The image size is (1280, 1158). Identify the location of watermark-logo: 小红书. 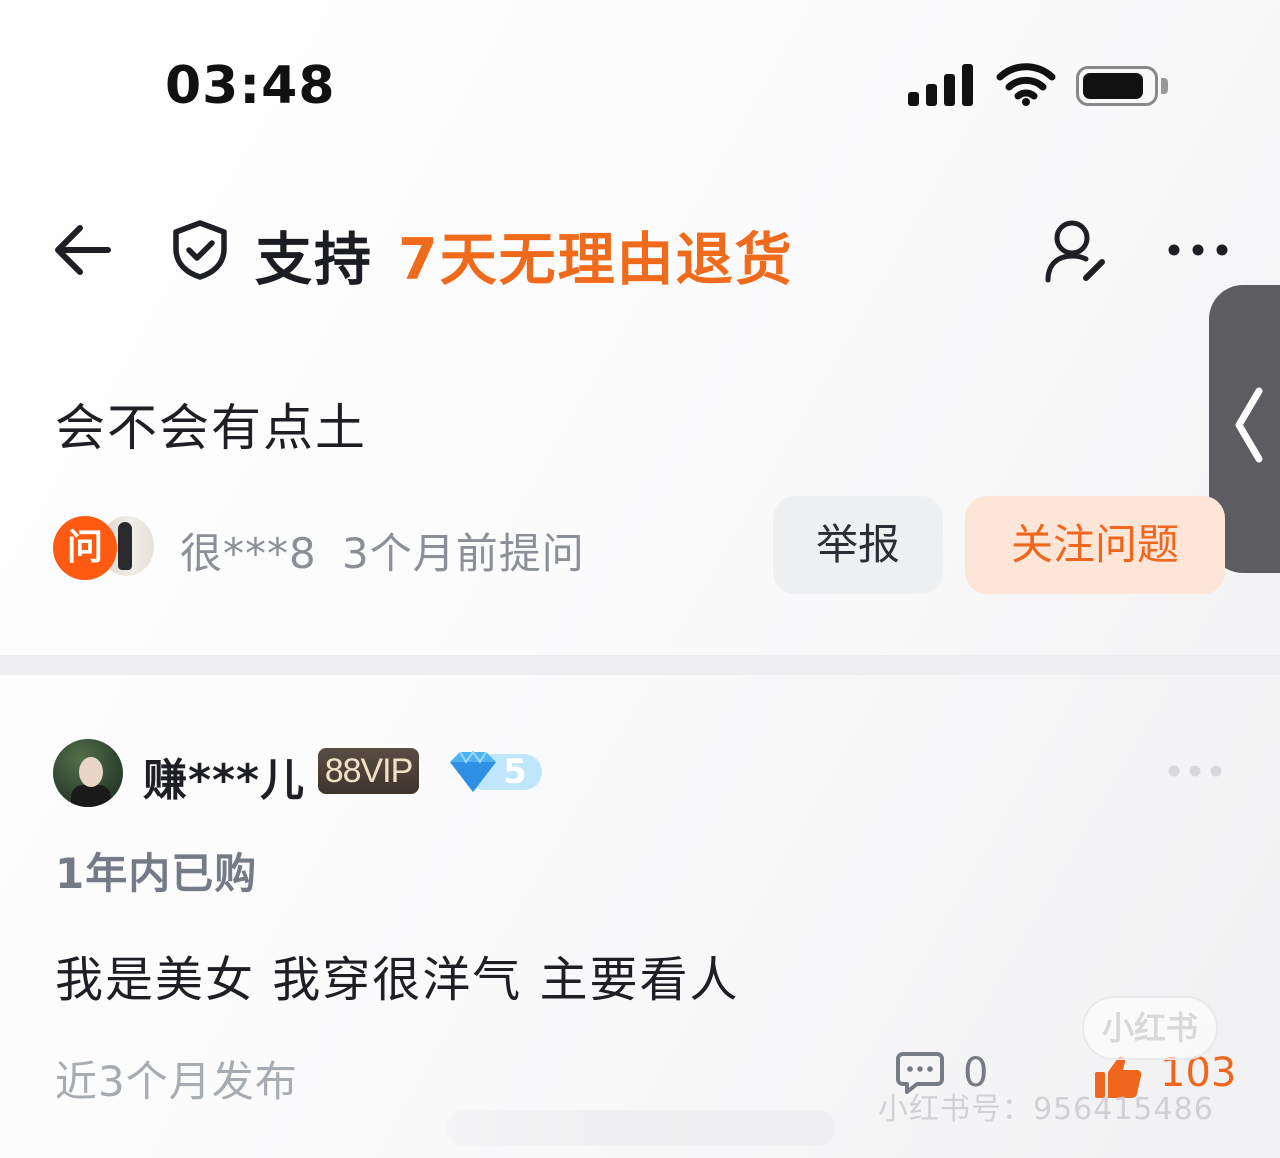
(1150, 1028).